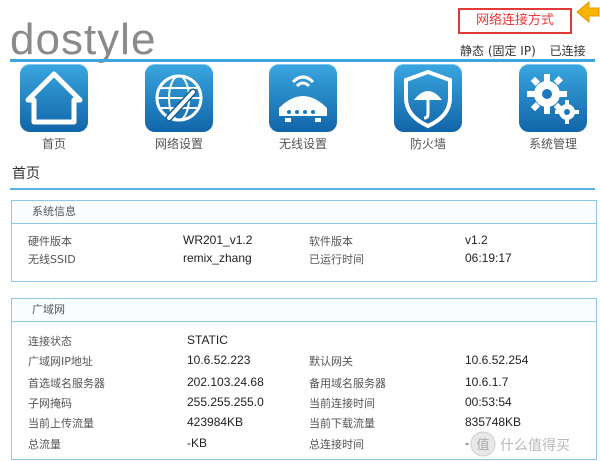 The image size is (600, 461). What do you see at coordinates (427, 144) in the screenshot?
I see `nav-firewall-label: 防火墙` at bounding box center [427, 144].